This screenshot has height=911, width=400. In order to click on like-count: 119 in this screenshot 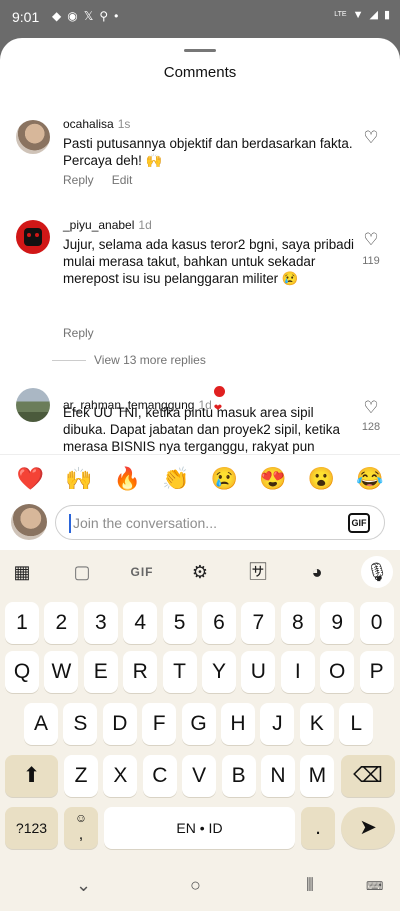, I will do `click(371, 261)`.